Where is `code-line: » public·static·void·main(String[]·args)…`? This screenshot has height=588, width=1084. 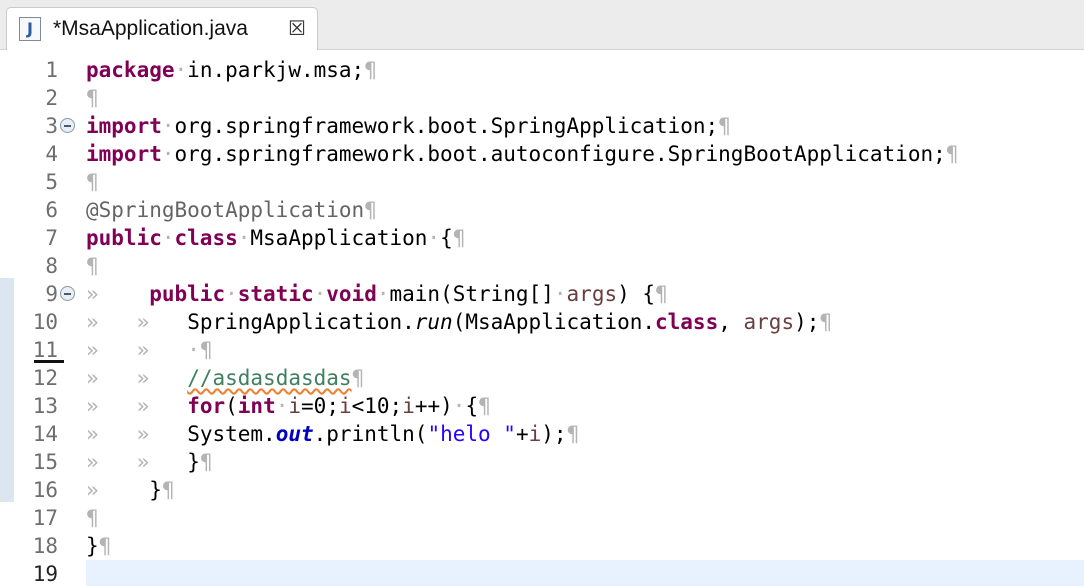
code-line: » public·static·void·main(String[]·args)… is located at coordinates (585, 294).